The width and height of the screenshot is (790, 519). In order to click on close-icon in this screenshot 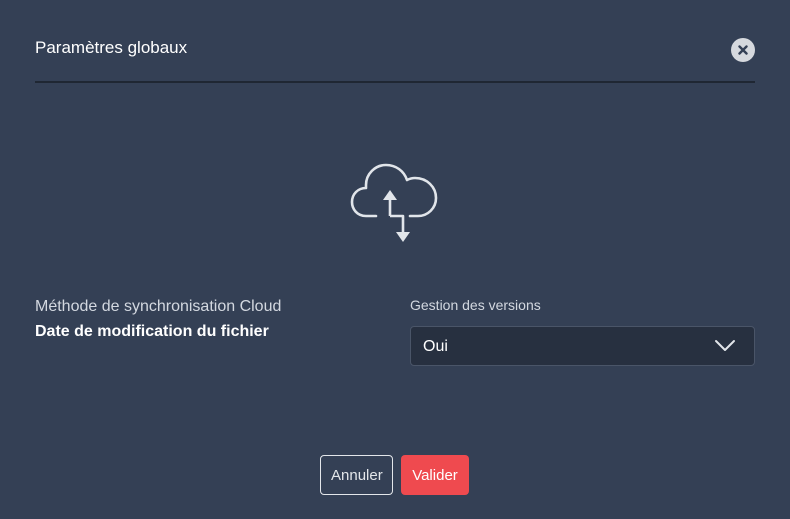, I will do `click(743, 50)`.